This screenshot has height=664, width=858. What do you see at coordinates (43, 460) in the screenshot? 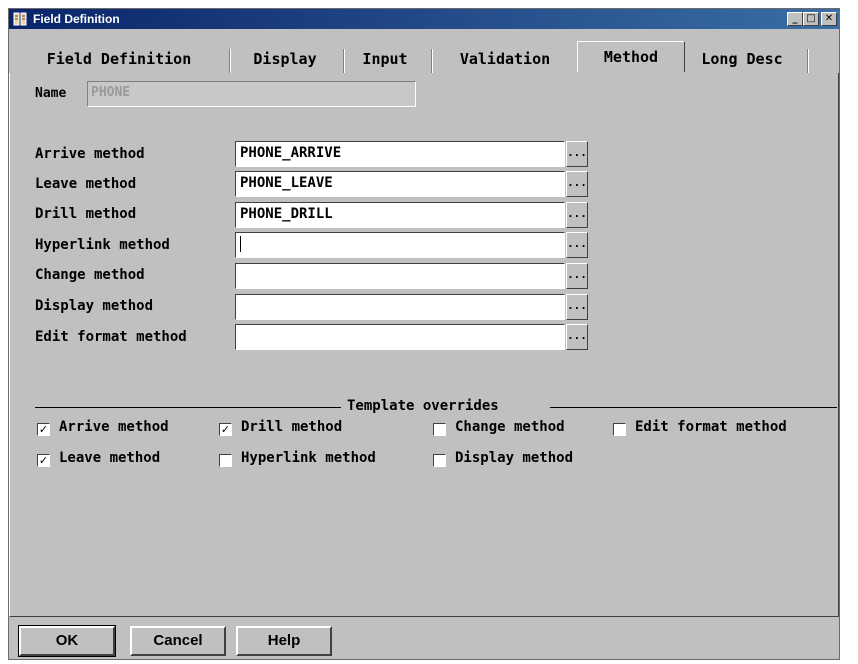
I see `leave-override-checkbox: ✓` at bounding box center [43, 460].